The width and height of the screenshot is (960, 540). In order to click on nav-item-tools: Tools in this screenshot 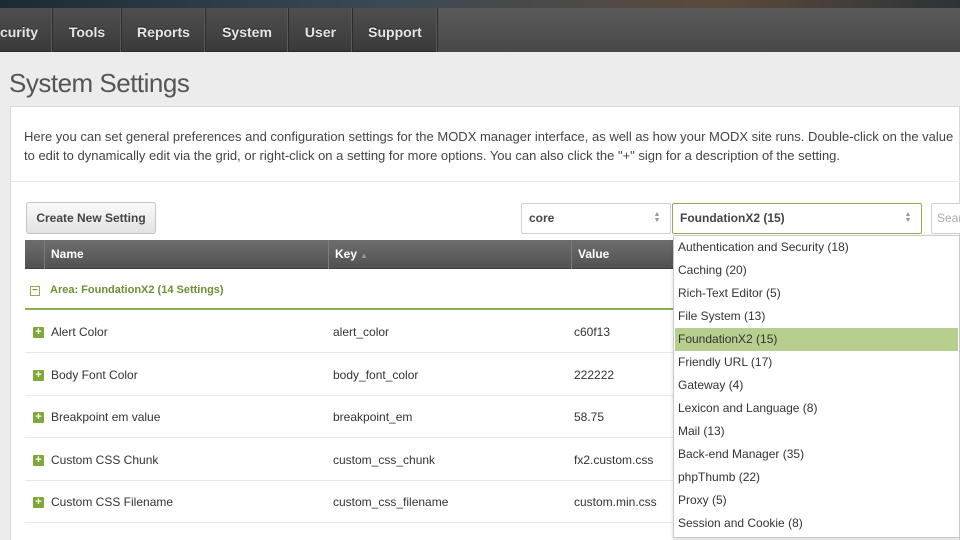, I will do `click(87, 30)`.